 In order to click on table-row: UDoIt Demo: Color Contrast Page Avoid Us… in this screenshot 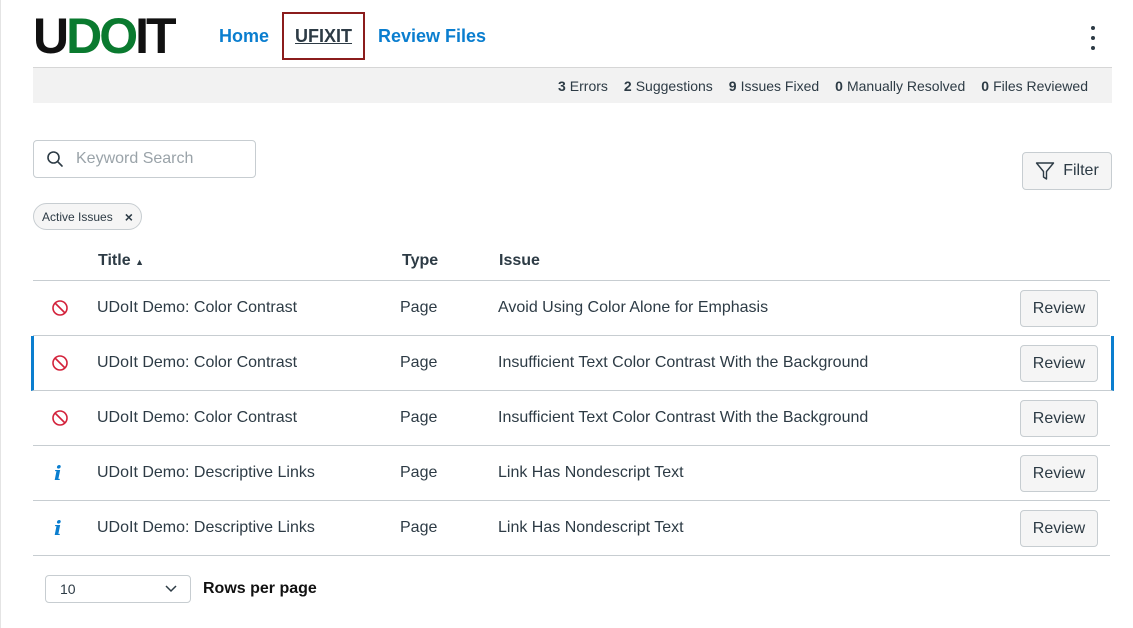, I will do `click(571, 308)`.